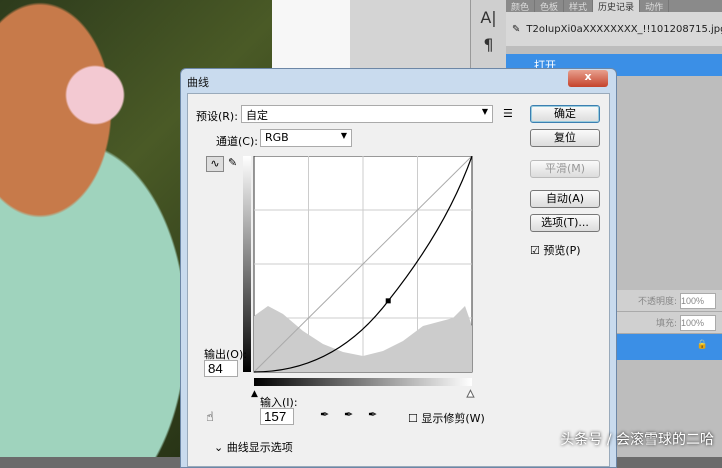 This screenshot has width=722, height=468. What do you see at coordinates (488, 44) in the screenshot?
I see `paragraph-icon: ¶` at bounding box center [488, 44].